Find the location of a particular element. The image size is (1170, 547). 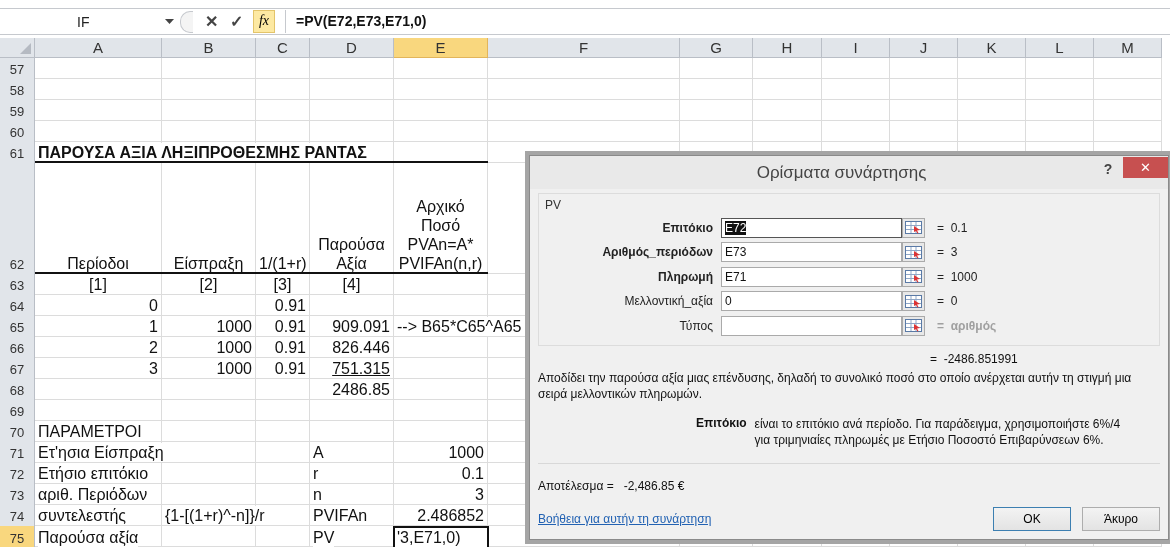

row-header: 58 is located at coordinates (17, 89).